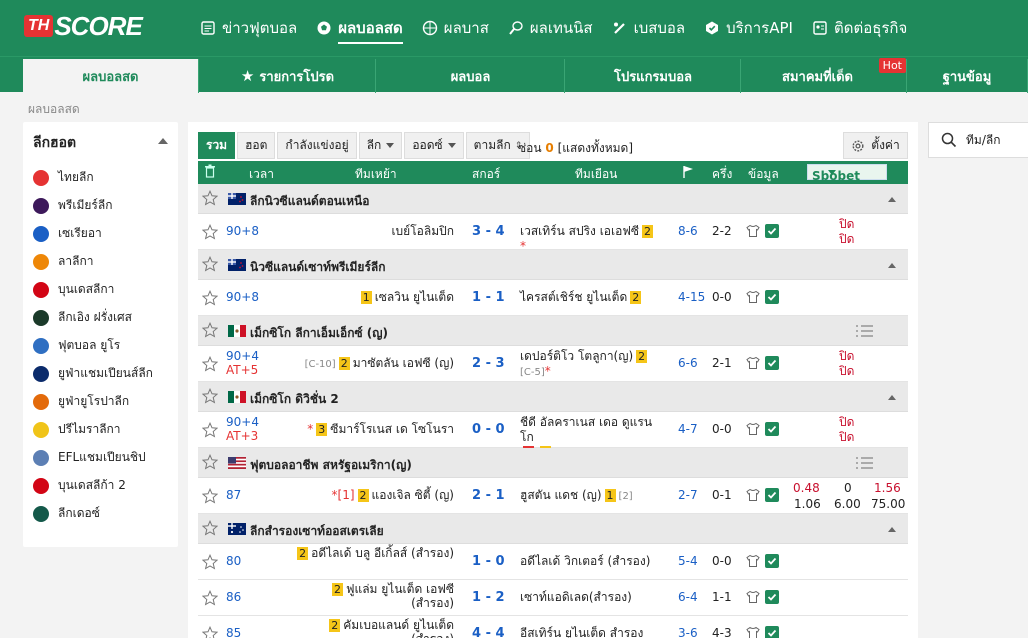 The width and height of the screenshot is (1028, 638). I want to click on match-score: 1 - 0, so click(488, 561).